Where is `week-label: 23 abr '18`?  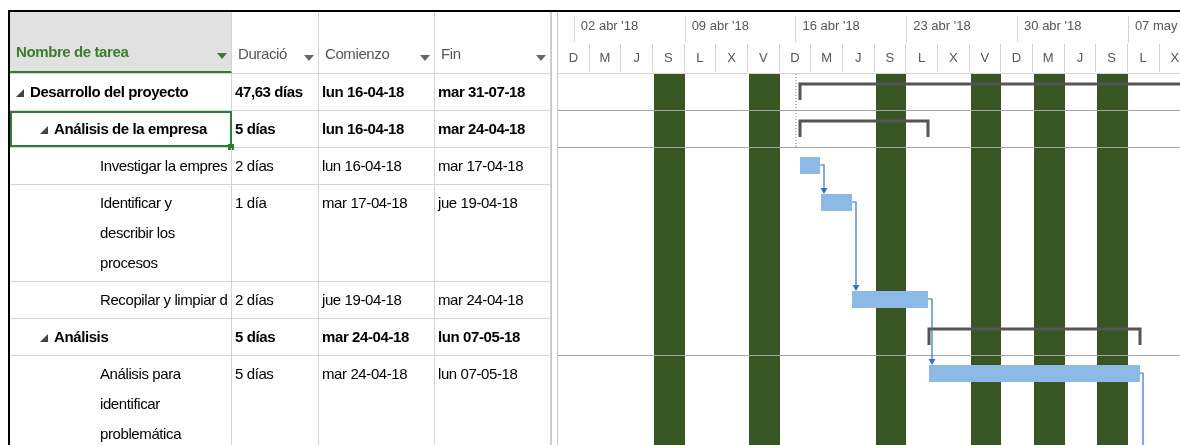
week-label: 23 abr '18 is located at coordinates (938, 29).